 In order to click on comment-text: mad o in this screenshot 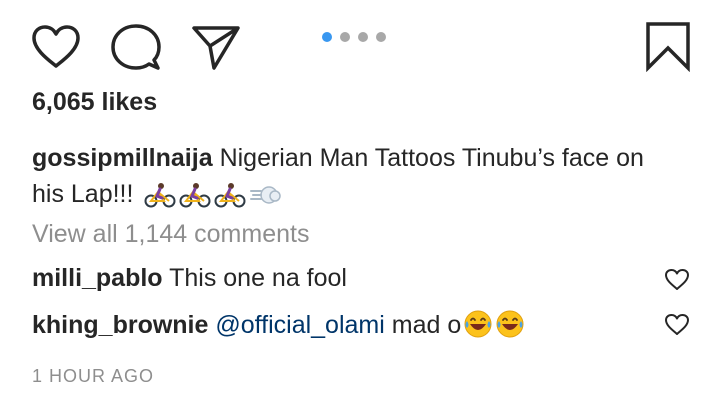, I will do `click(426, 325)`.